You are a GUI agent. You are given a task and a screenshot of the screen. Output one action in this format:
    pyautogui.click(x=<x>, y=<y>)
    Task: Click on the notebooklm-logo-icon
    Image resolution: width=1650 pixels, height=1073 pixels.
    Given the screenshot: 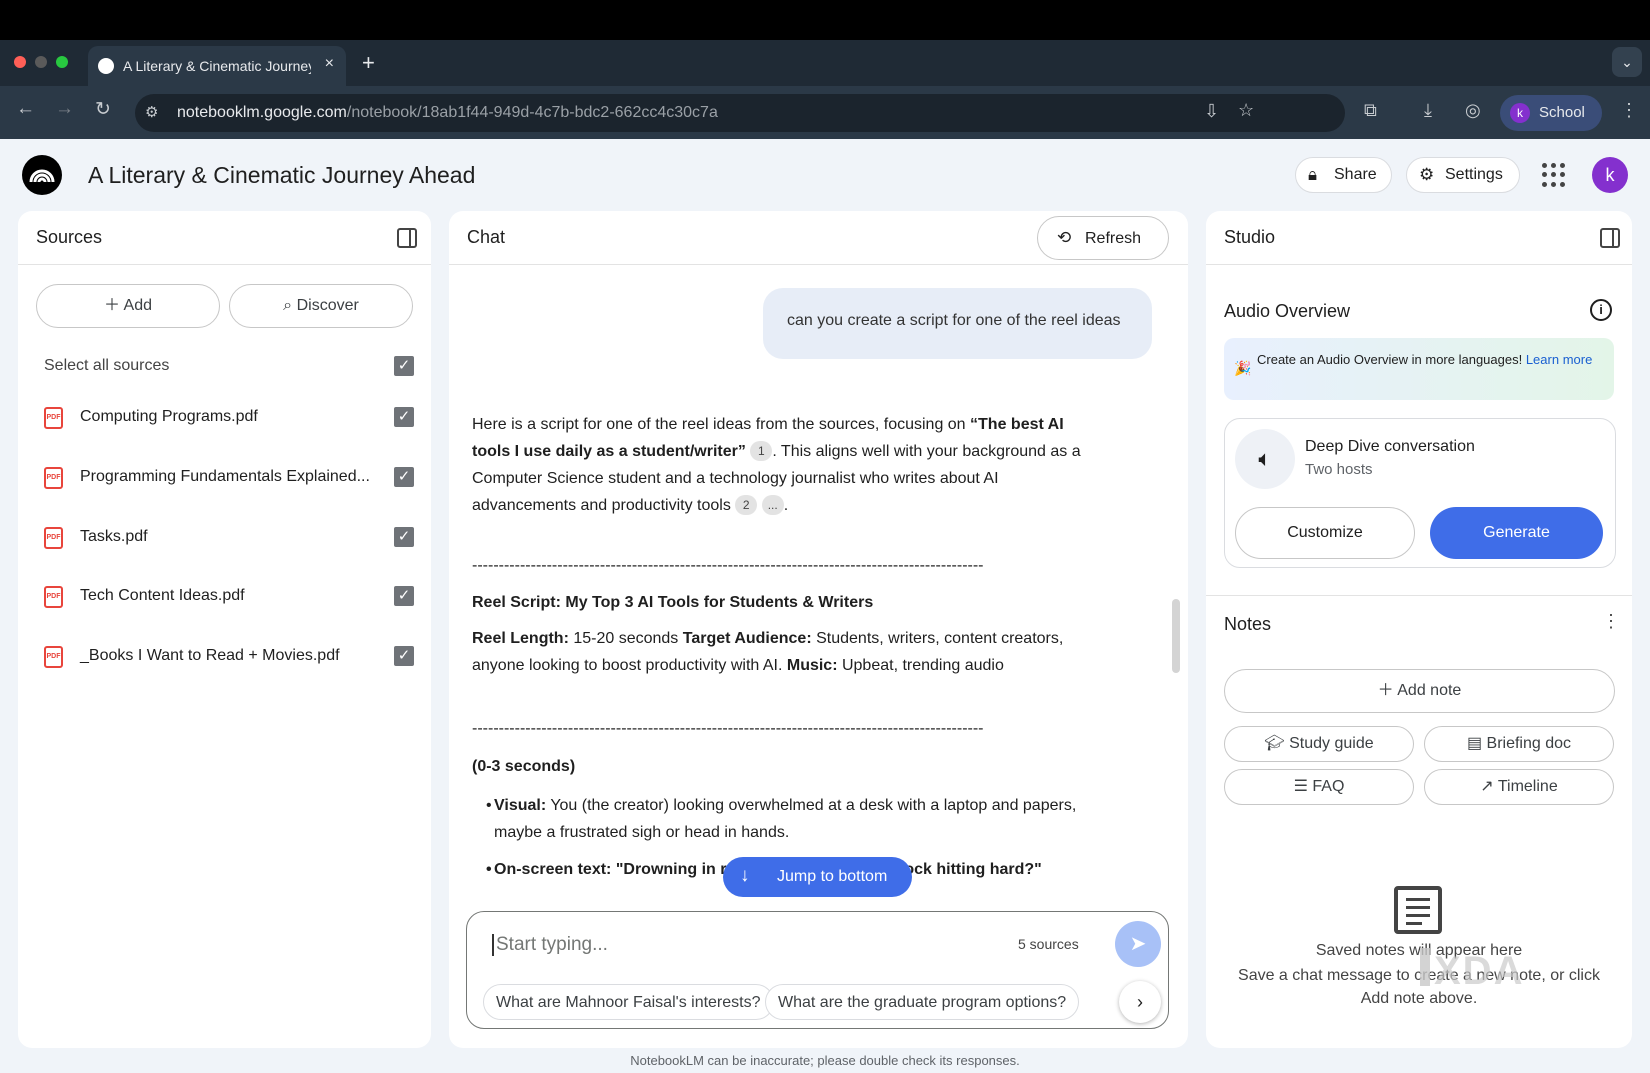 What is the action you would take?
    pyautogui.click(x=42, y=175)
    